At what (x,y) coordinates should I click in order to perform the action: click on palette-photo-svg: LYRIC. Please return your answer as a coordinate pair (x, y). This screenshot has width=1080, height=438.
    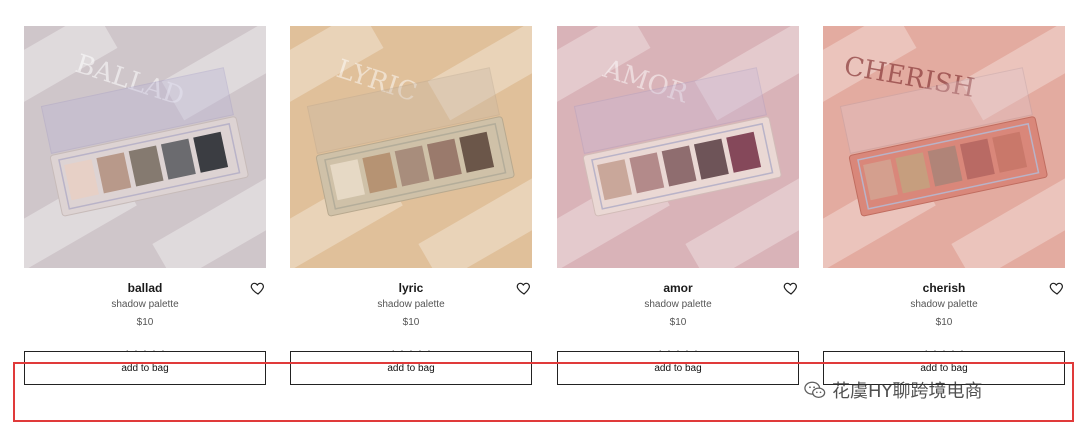
    Looking at the image, I should click on (411, 147).